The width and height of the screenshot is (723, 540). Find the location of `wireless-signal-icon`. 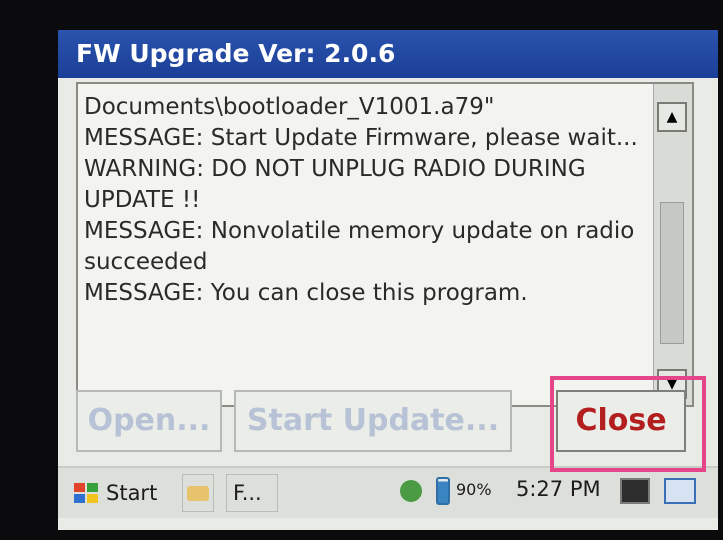

wireless-signal-icon is located at coordinates (411, 491).